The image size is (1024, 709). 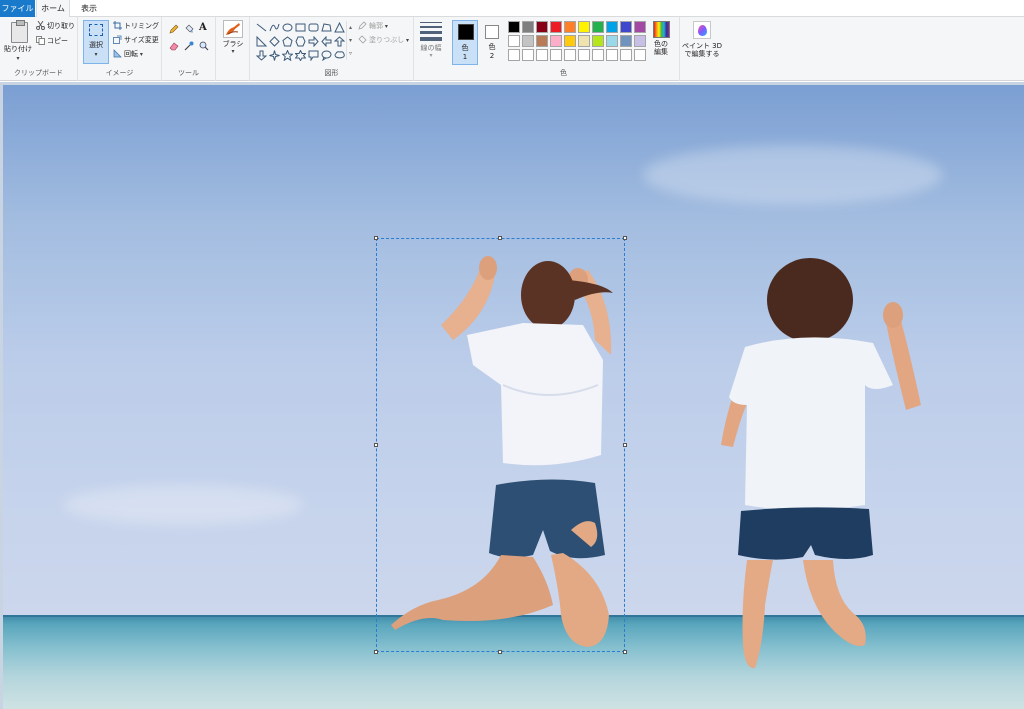 What do you see at coordinates (300, 55) in the screenshot?
I see `six-point-star-icon` at bounding box center [300, 55].